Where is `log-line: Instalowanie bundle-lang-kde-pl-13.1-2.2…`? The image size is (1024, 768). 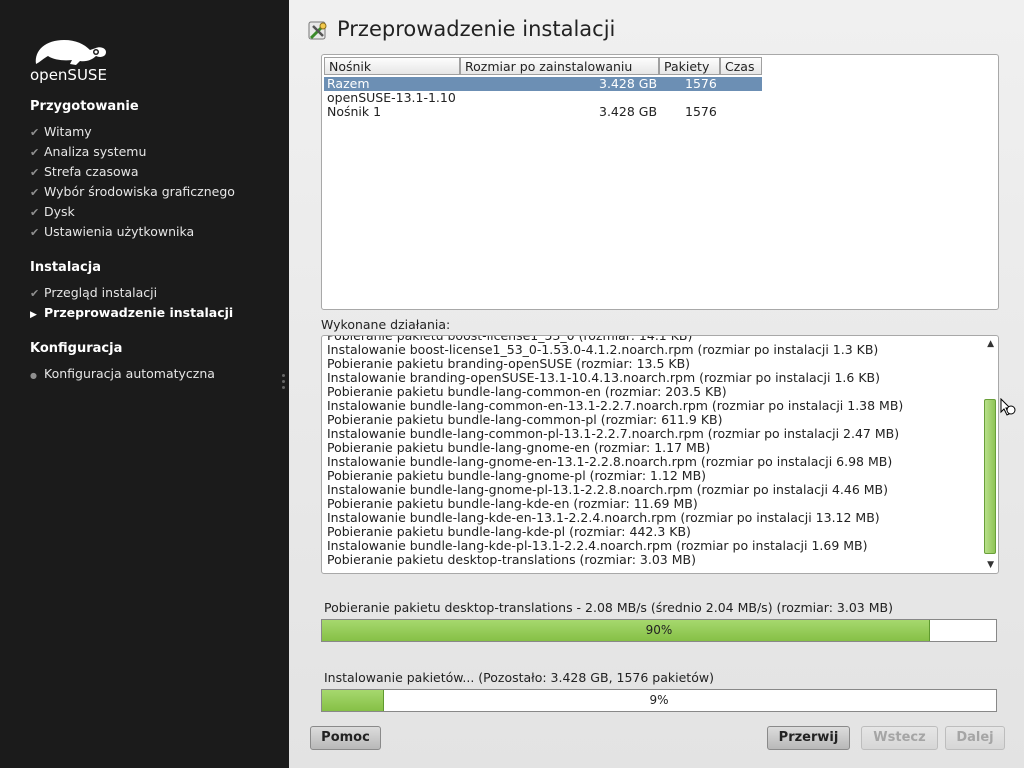
log-line: Instalowanie bundle-lang-kde-pl-13.1-2.2… is located at coordinates (597, 545).